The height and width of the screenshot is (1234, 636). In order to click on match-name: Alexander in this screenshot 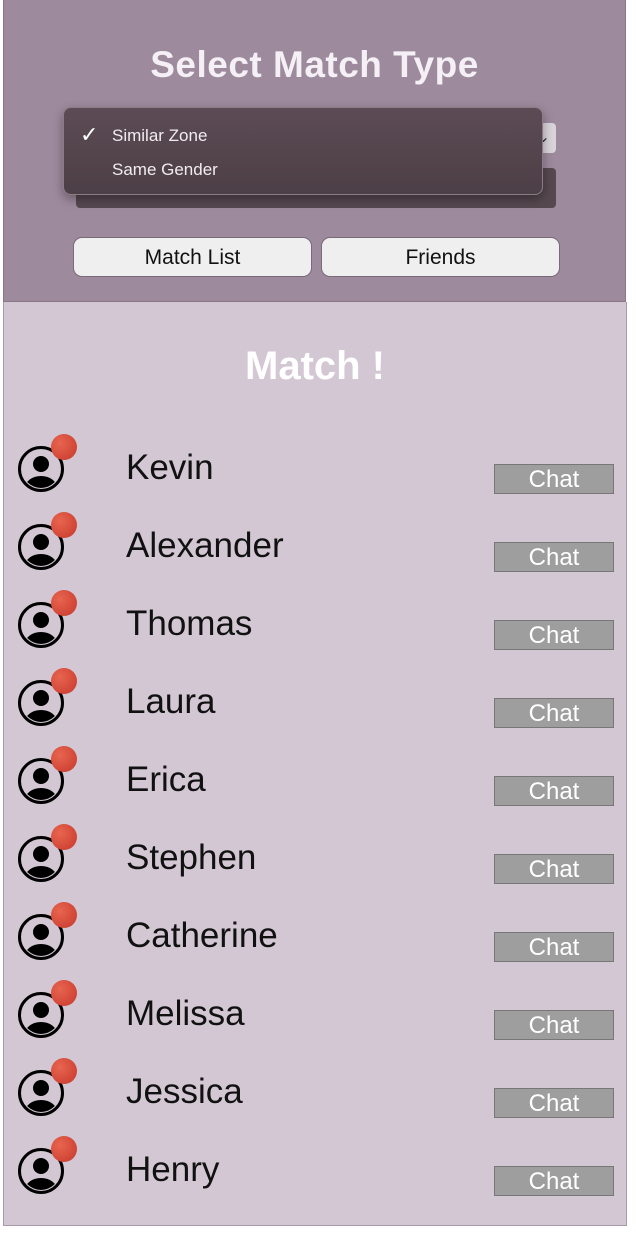, I will do `click(205, 545)`.